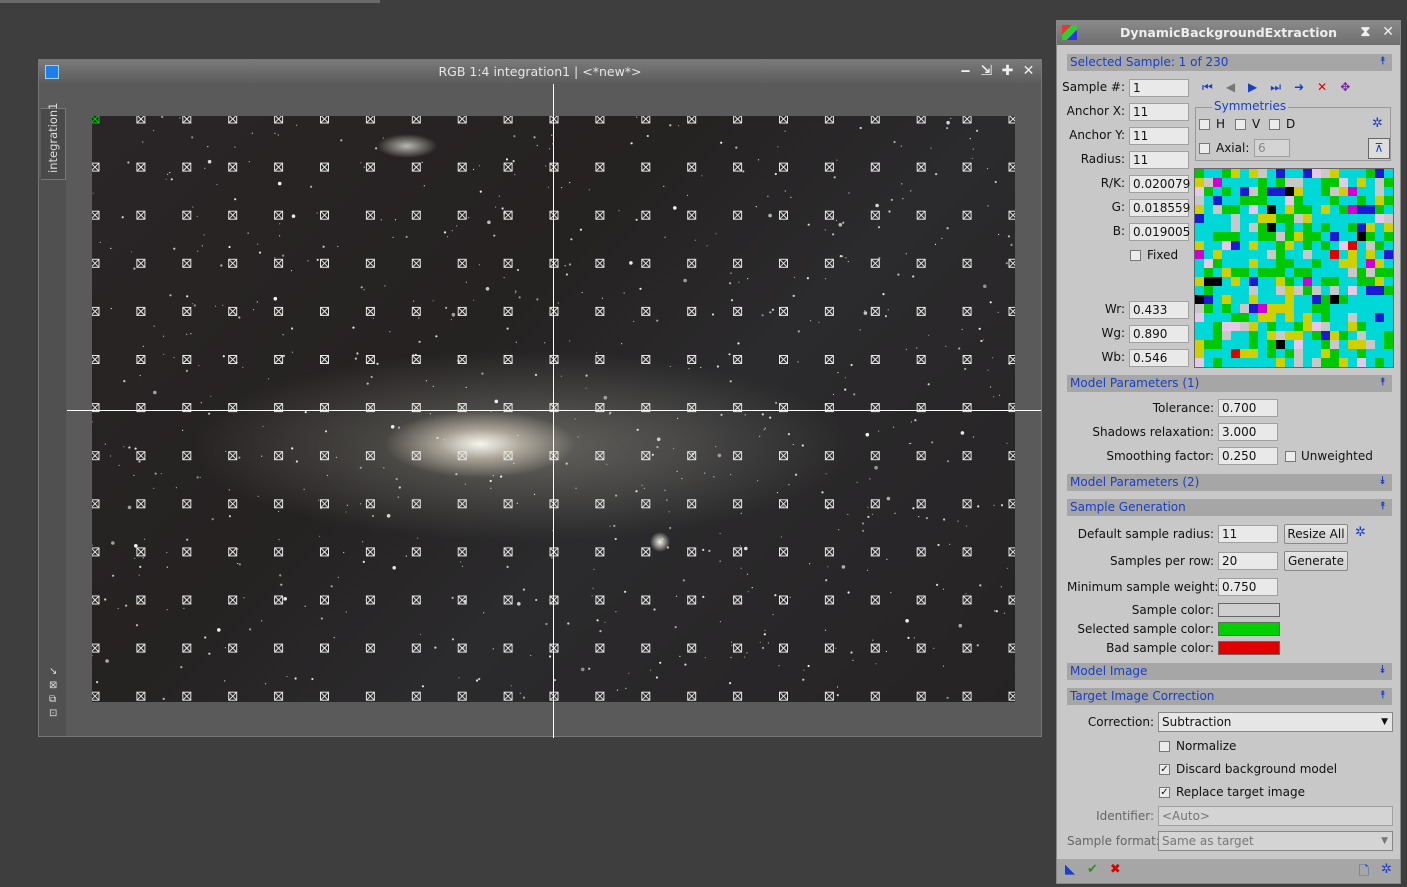 The height and width of the screenshot is (887, 1407). I want to click on first-sample-icon: ⏮, so click(1207, 87).